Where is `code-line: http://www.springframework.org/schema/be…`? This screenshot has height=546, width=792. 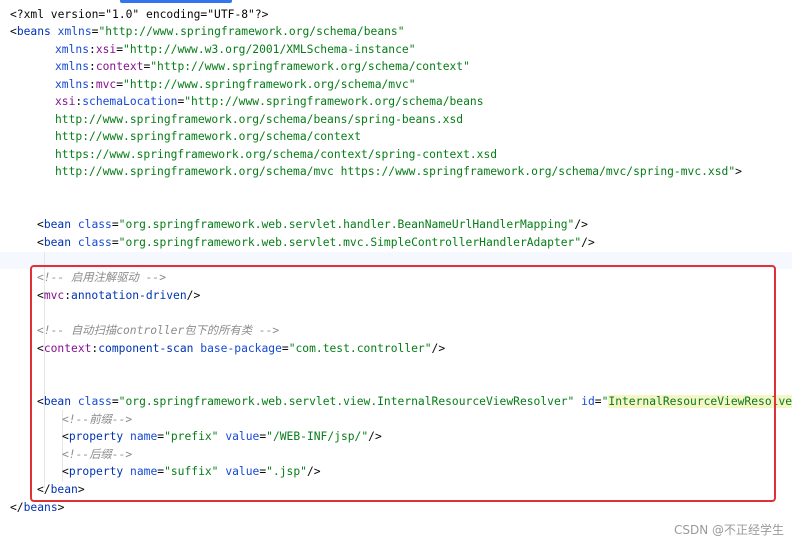 code-line: http://www.springframework.org/schema/be… is located at coordinates (259, 119).